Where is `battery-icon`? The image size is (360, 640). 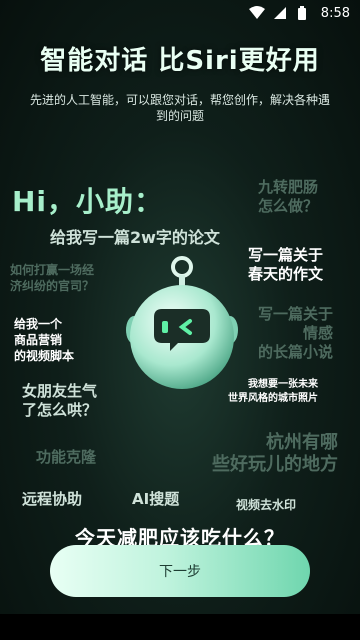
battery-icon is located at coordinates (305, 13).